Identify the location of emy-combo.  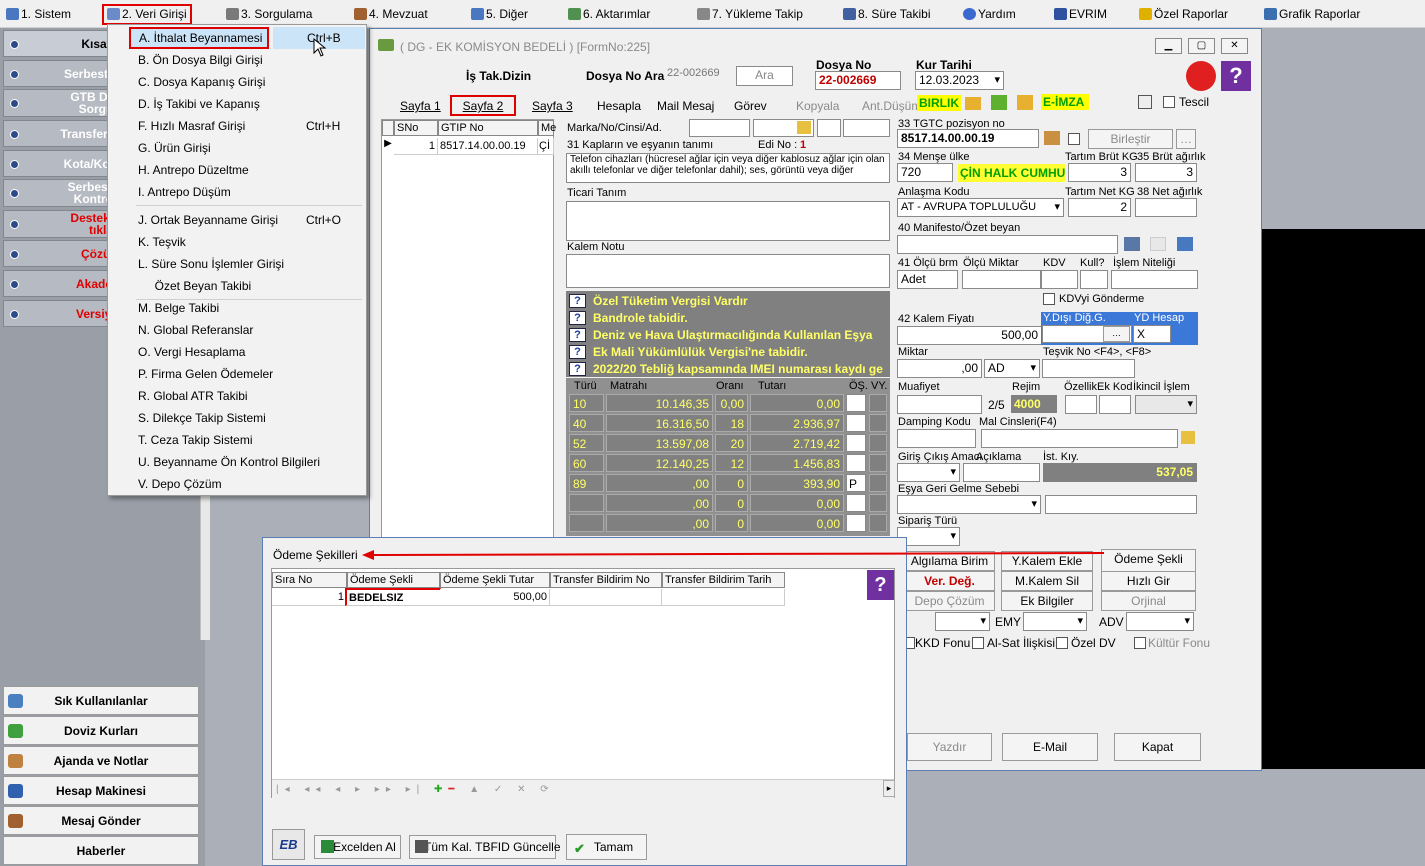
(1055, 621).